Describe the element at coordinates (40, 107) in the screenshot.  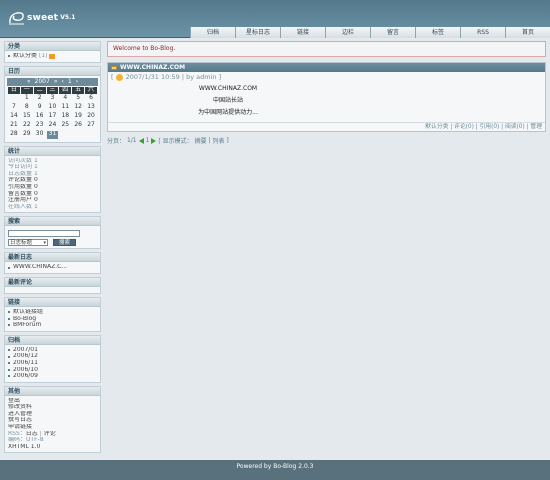
I see `calendar-day: 9` at that location.